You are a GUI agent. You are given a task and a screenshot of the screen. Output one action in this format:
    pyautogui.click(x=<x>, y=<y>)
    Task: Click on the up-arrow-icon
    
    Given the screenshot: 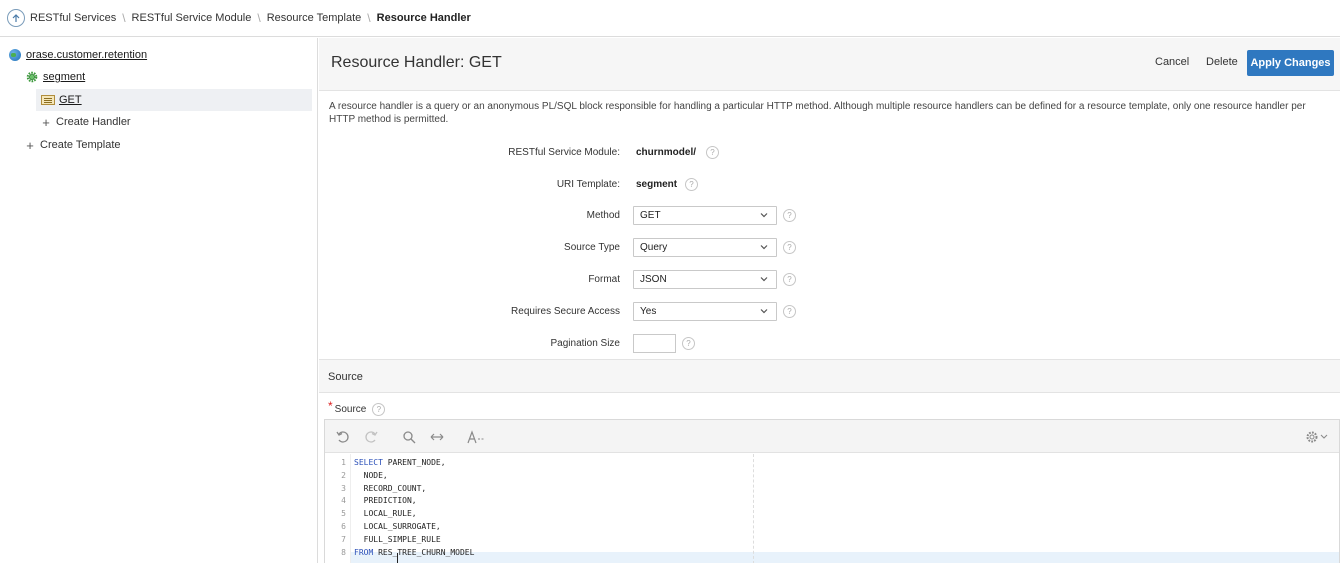 What is the action you would take?
    pyautogui.click(x=16, y=18)
    